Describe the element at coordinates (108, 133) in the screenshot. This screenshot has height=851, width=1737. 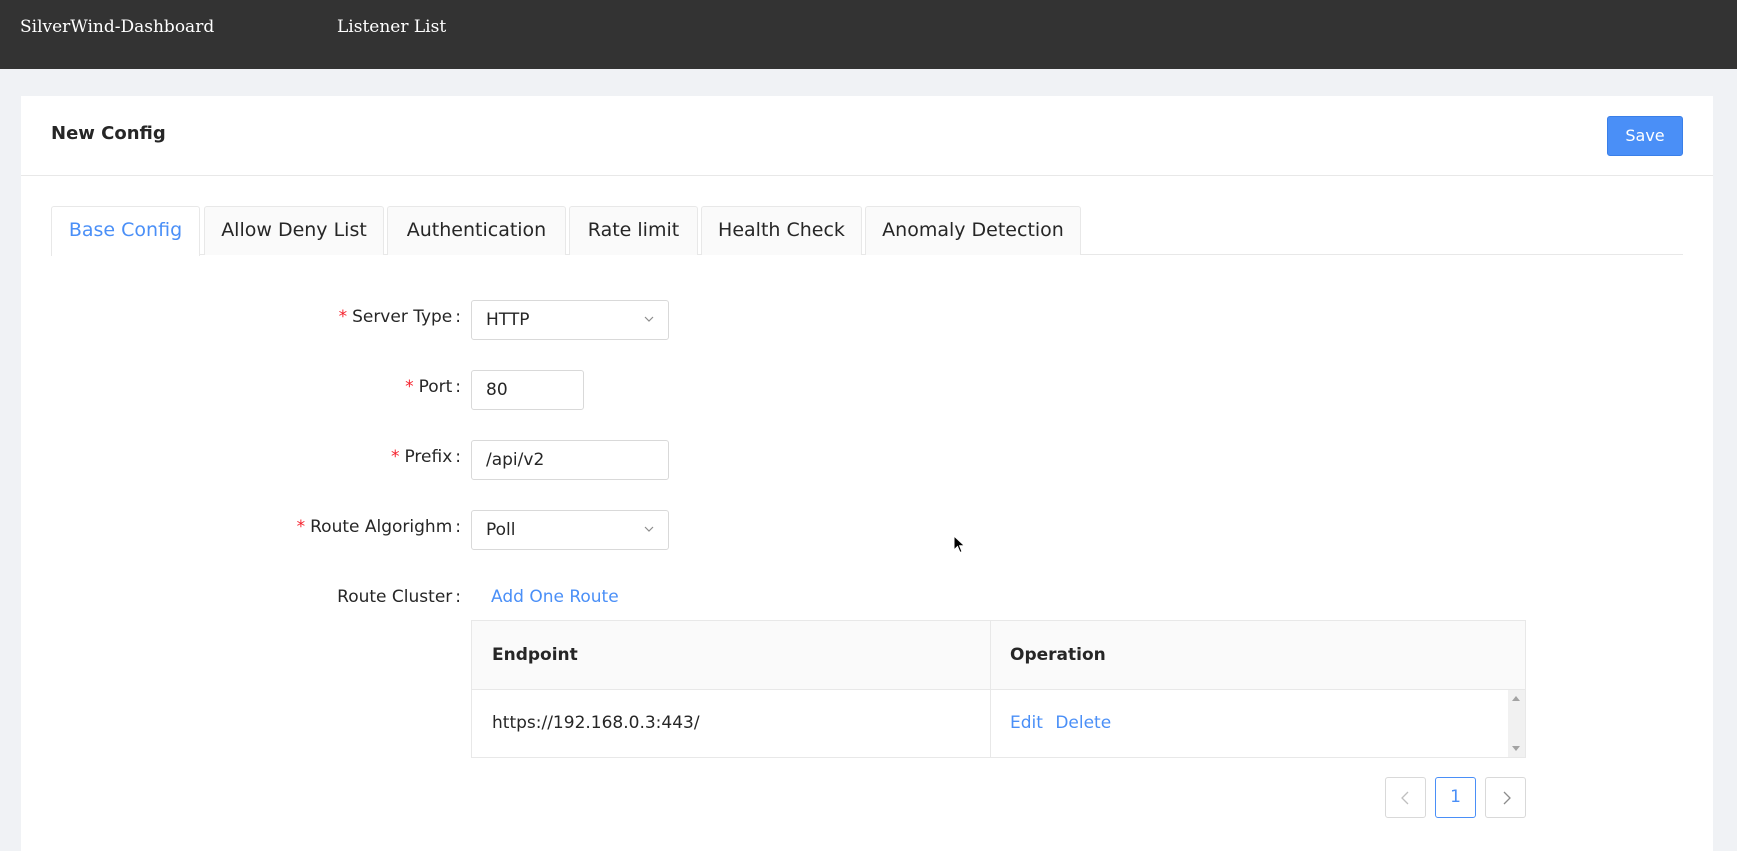
I see `page-title: New Config` at that location.